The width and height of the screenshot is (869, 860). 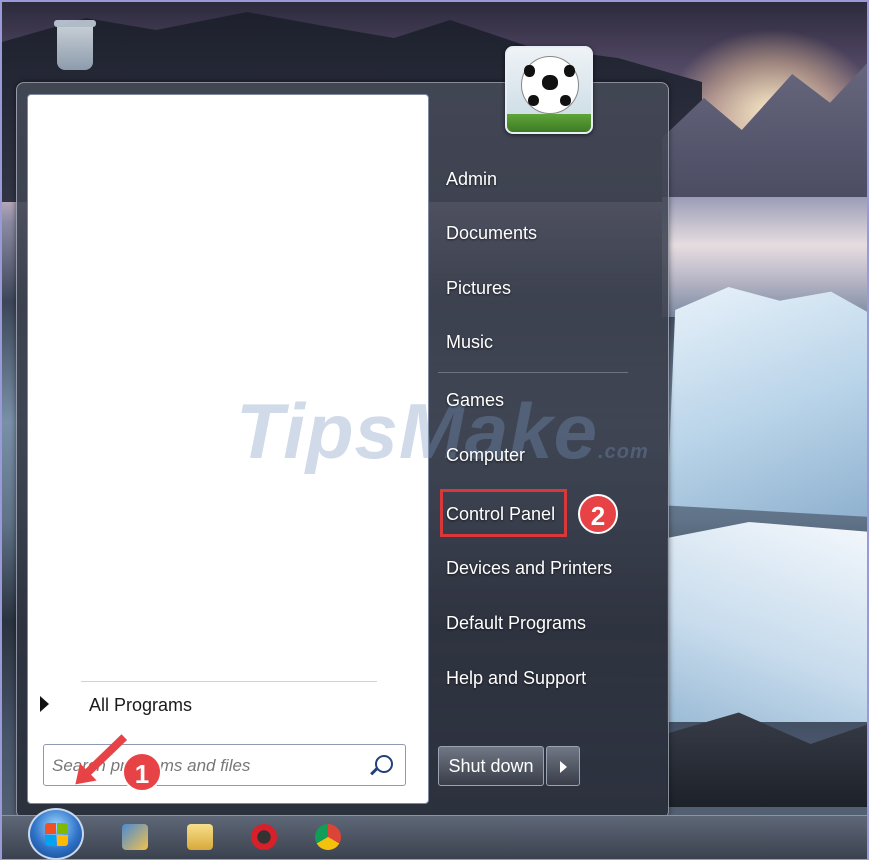 What do you see at coordinates (200, 837) in the screenshot?
I see `file-explorer-icon` at bounding box center [200, 837].